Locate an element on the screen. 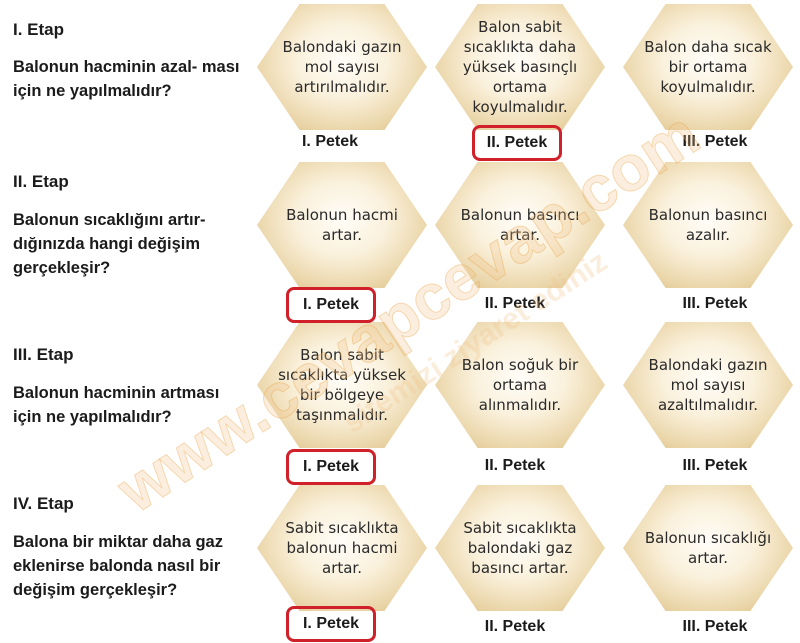 This screenshot has height=643, width=800. etap-4-label-2: II. Petek is located at coordinates (515, 627).